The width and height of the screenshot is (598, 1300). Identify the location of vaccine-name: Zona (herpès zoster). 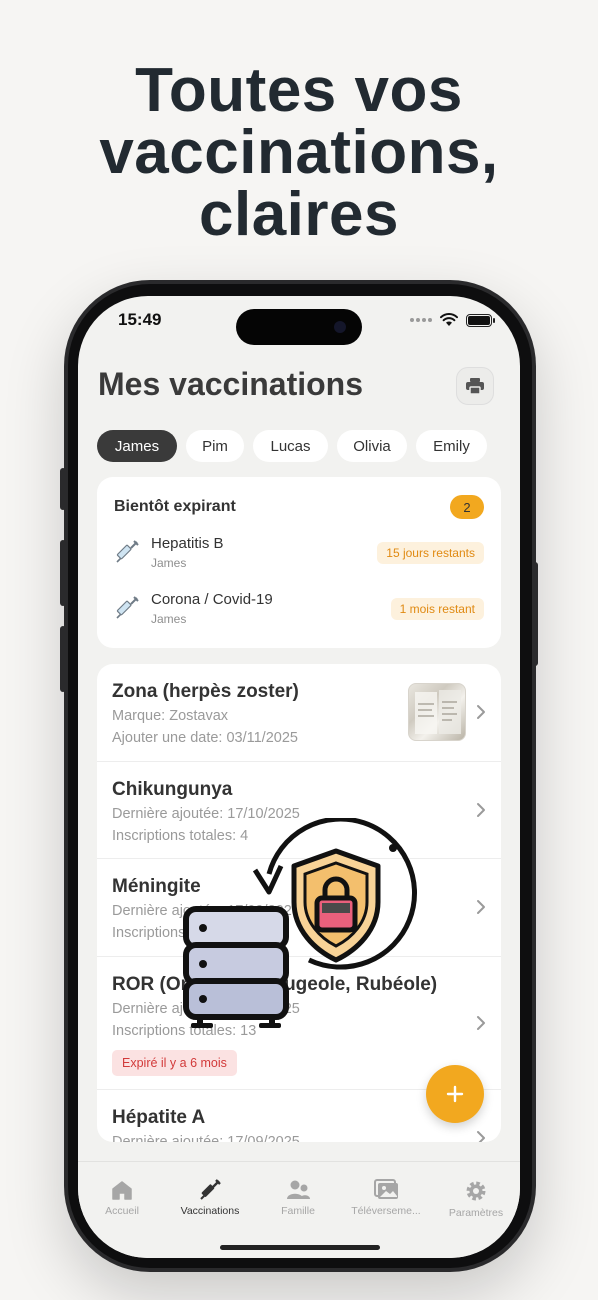
(205, 691).